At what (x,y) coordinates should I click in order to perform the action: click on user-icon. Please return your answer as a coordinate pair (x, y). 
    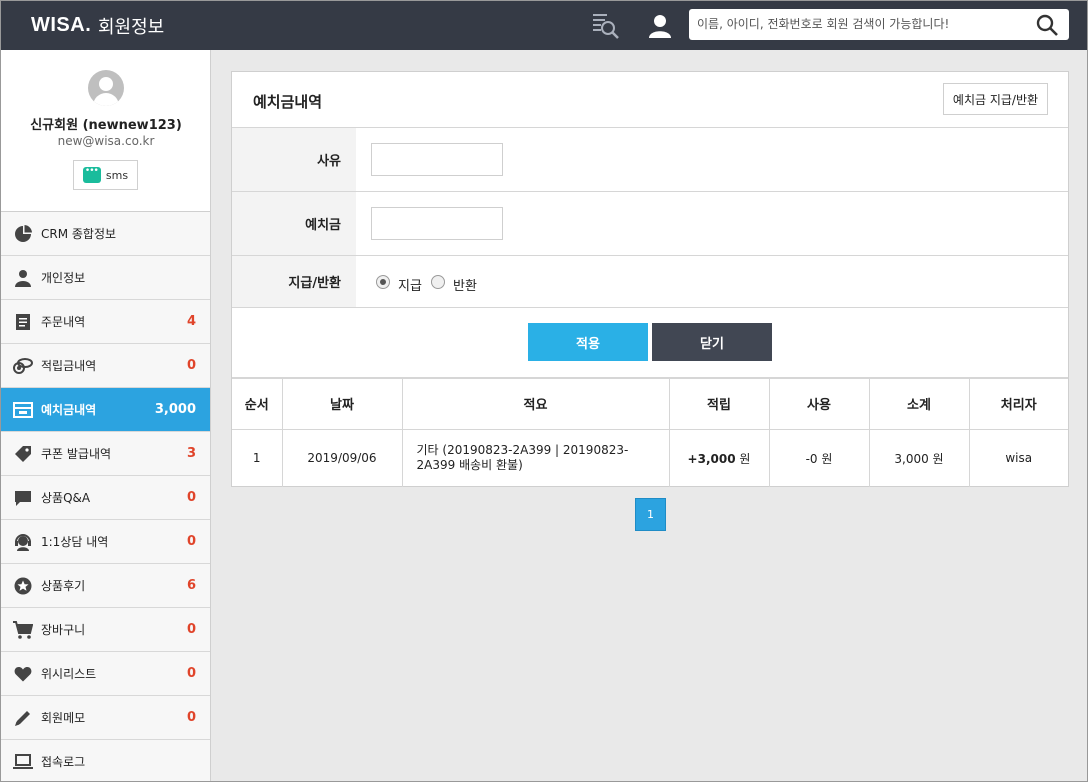
    Looking at the image, I should click on (660, 26).